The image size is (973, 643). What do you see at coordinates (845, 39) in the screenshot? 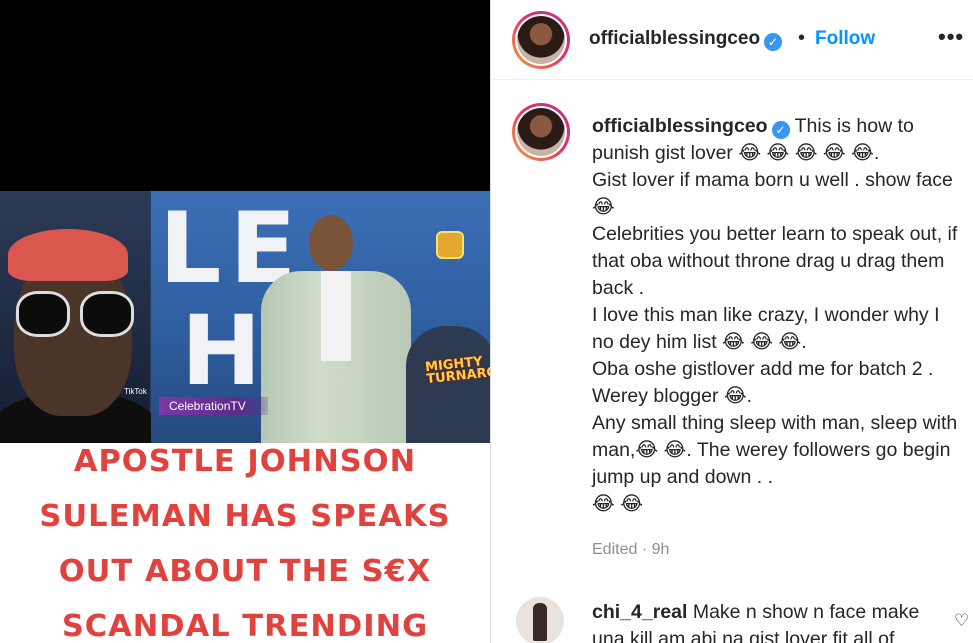
I see `follow-button: Follow` at bounding box center [845, 39].